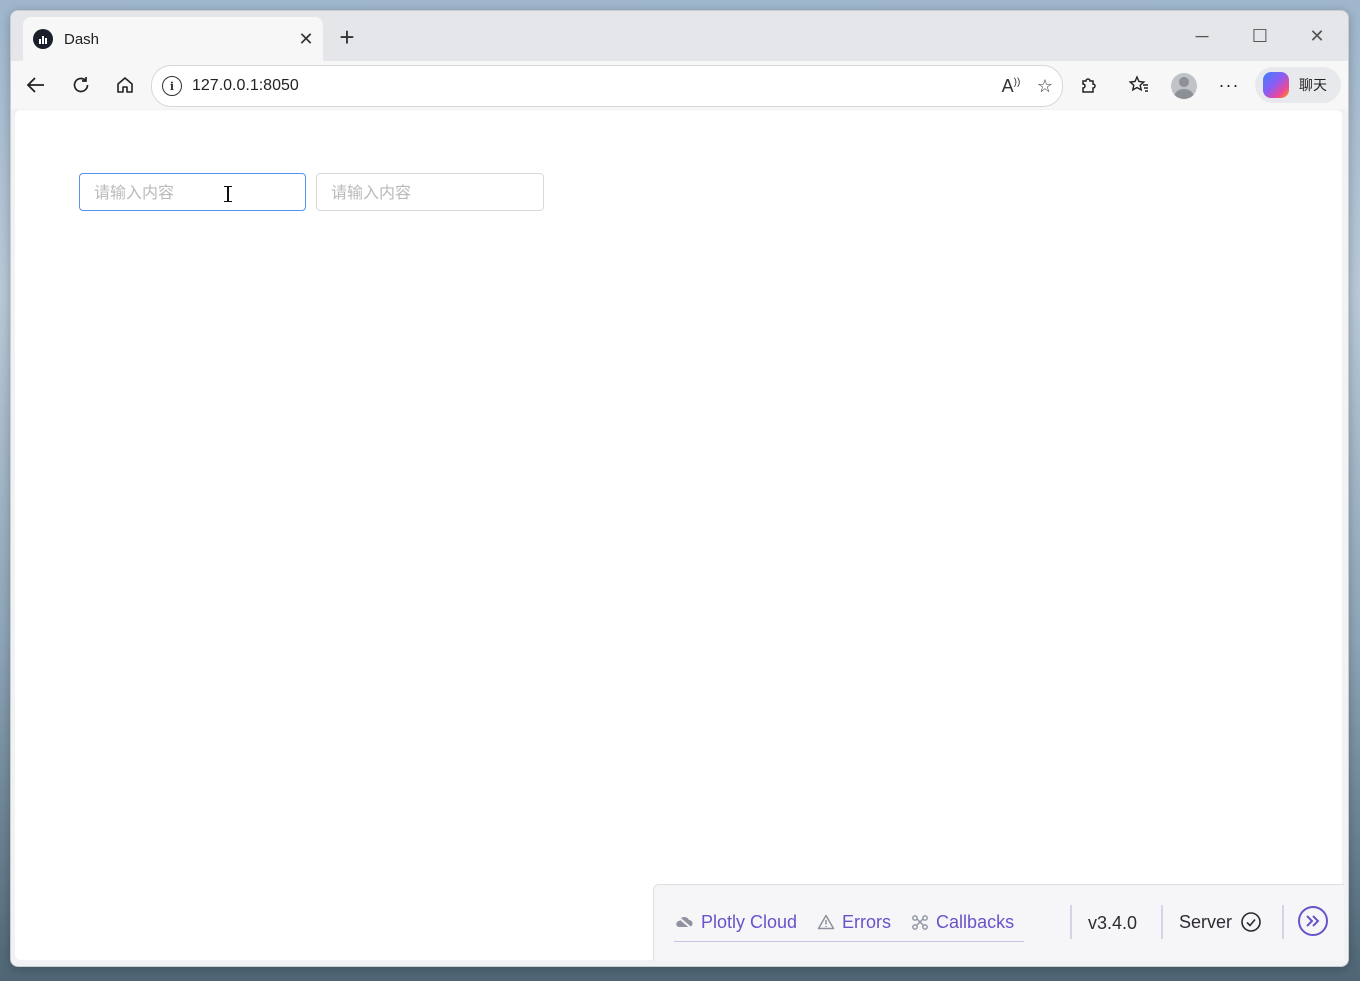 Image resolution: width=1360 pixels, height=981 pixels. I want to click on close-tab-icon: ✕, so click(306, 39).